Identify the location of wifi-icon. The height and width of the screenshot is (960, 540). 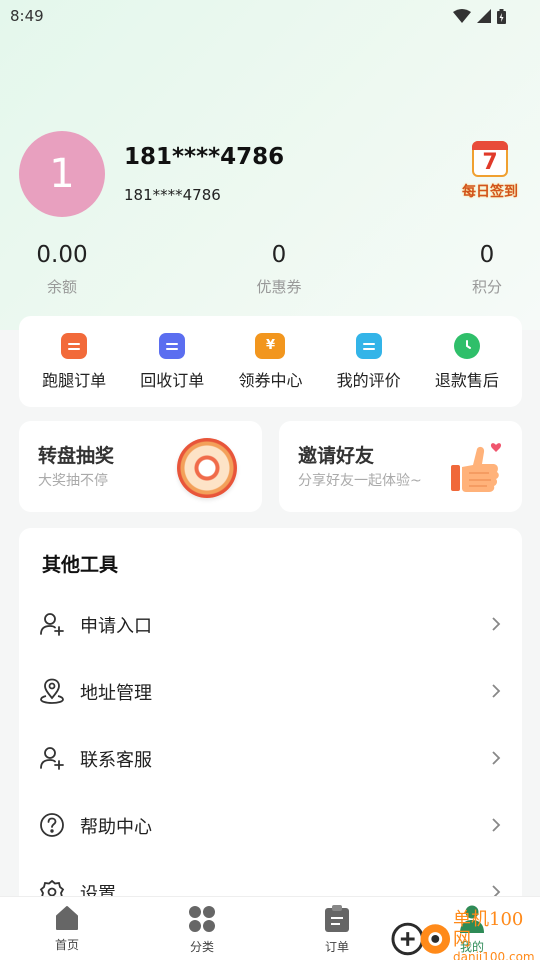
(462, 16).